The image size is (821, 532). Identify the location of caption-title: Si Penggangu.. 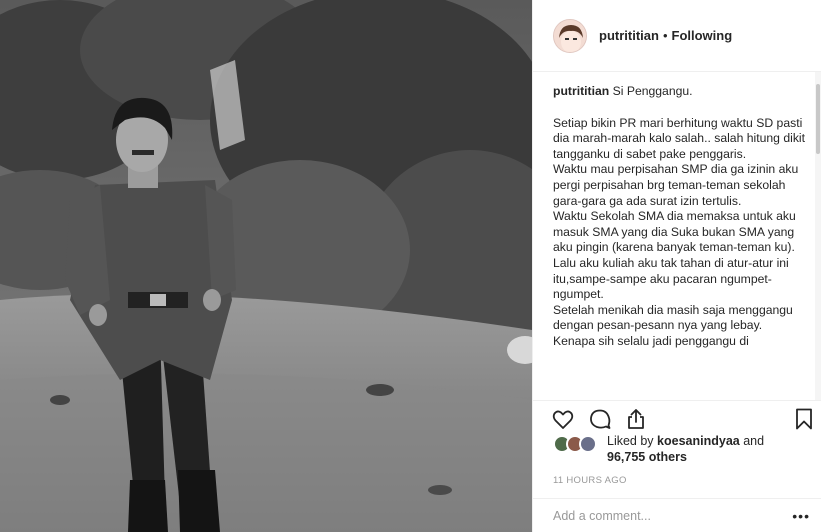
(652, 91).